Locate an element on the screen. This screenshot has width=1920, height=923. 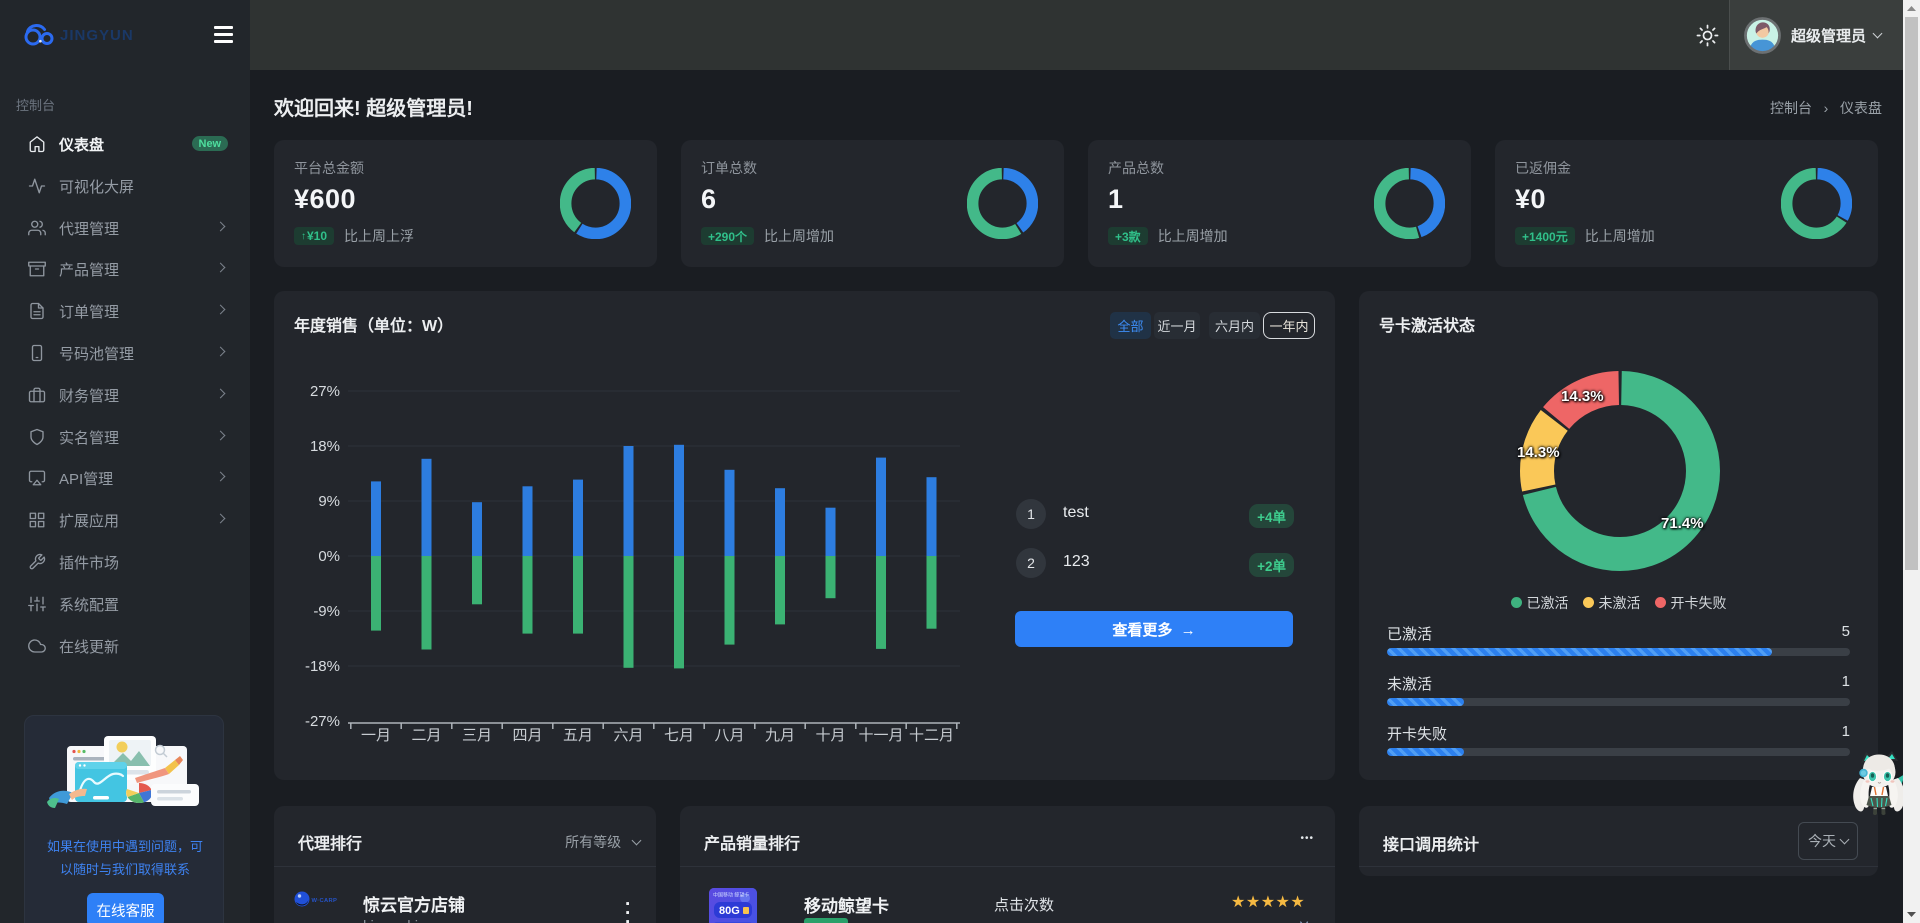
svg-text: -27% is located at coordinates (322, 721).